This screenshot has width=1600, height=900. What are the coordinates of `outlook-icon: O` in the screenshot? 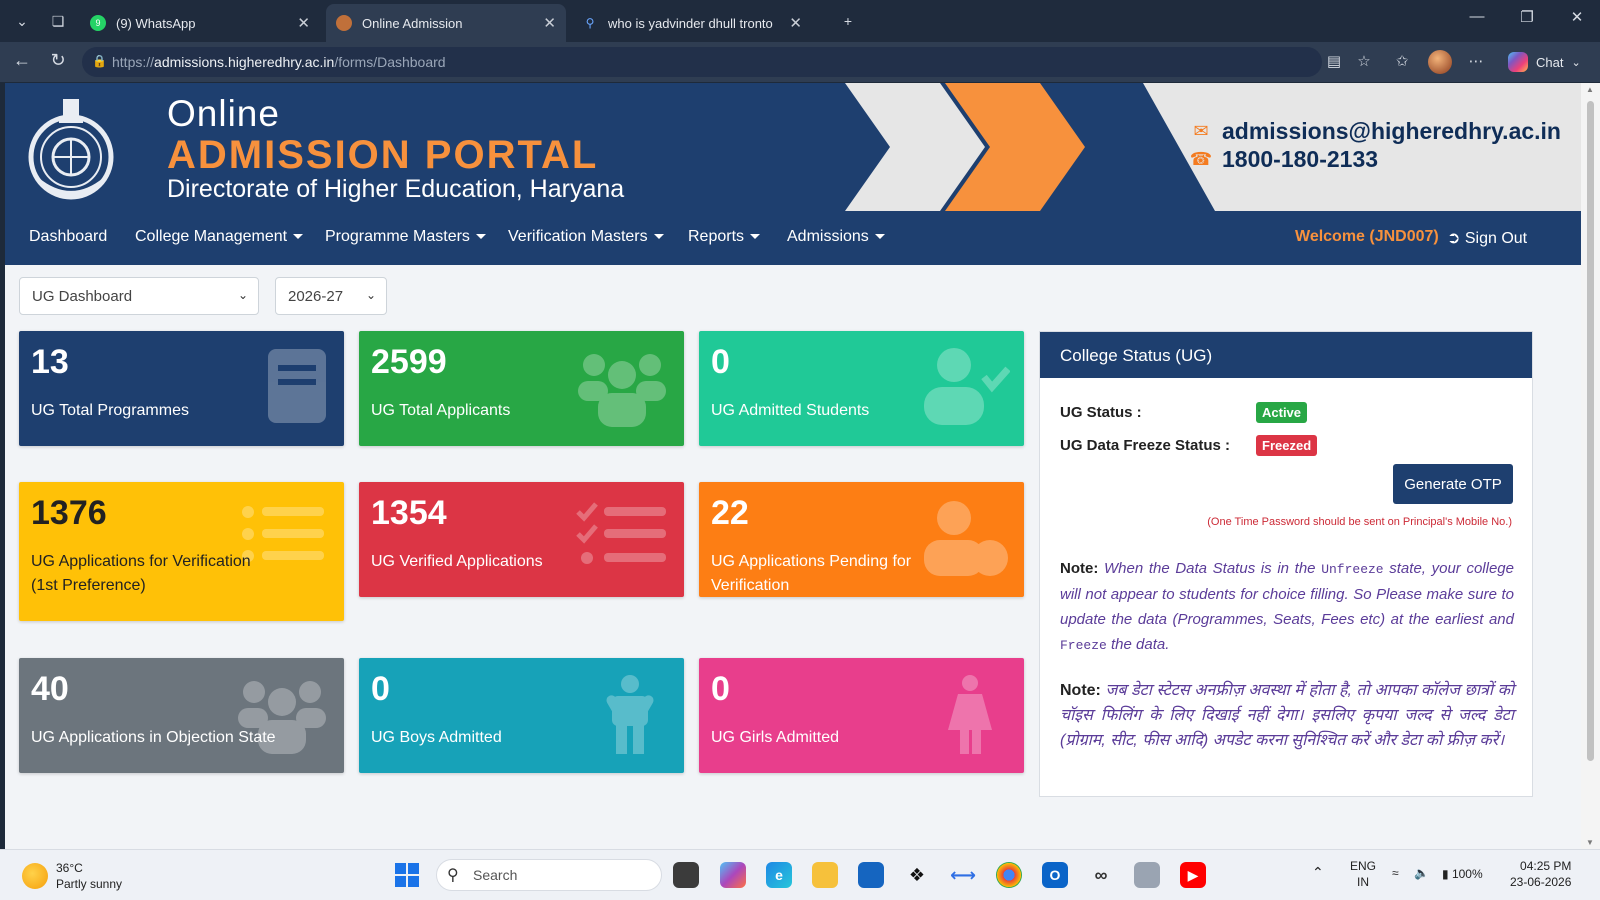 It's located at (1055, 875).